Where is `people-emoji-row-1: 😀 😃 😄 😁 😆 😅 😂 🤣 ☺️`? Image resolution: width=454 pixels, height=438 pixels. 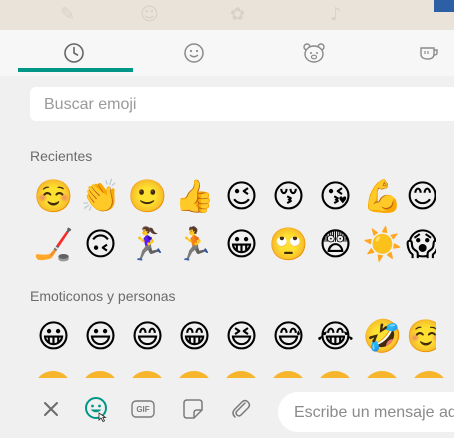
people-emoji-row-1: 😀 😃 😄 😁 😆 😅 😂 🤣 ☺️ is located at coordinates (233, 336).